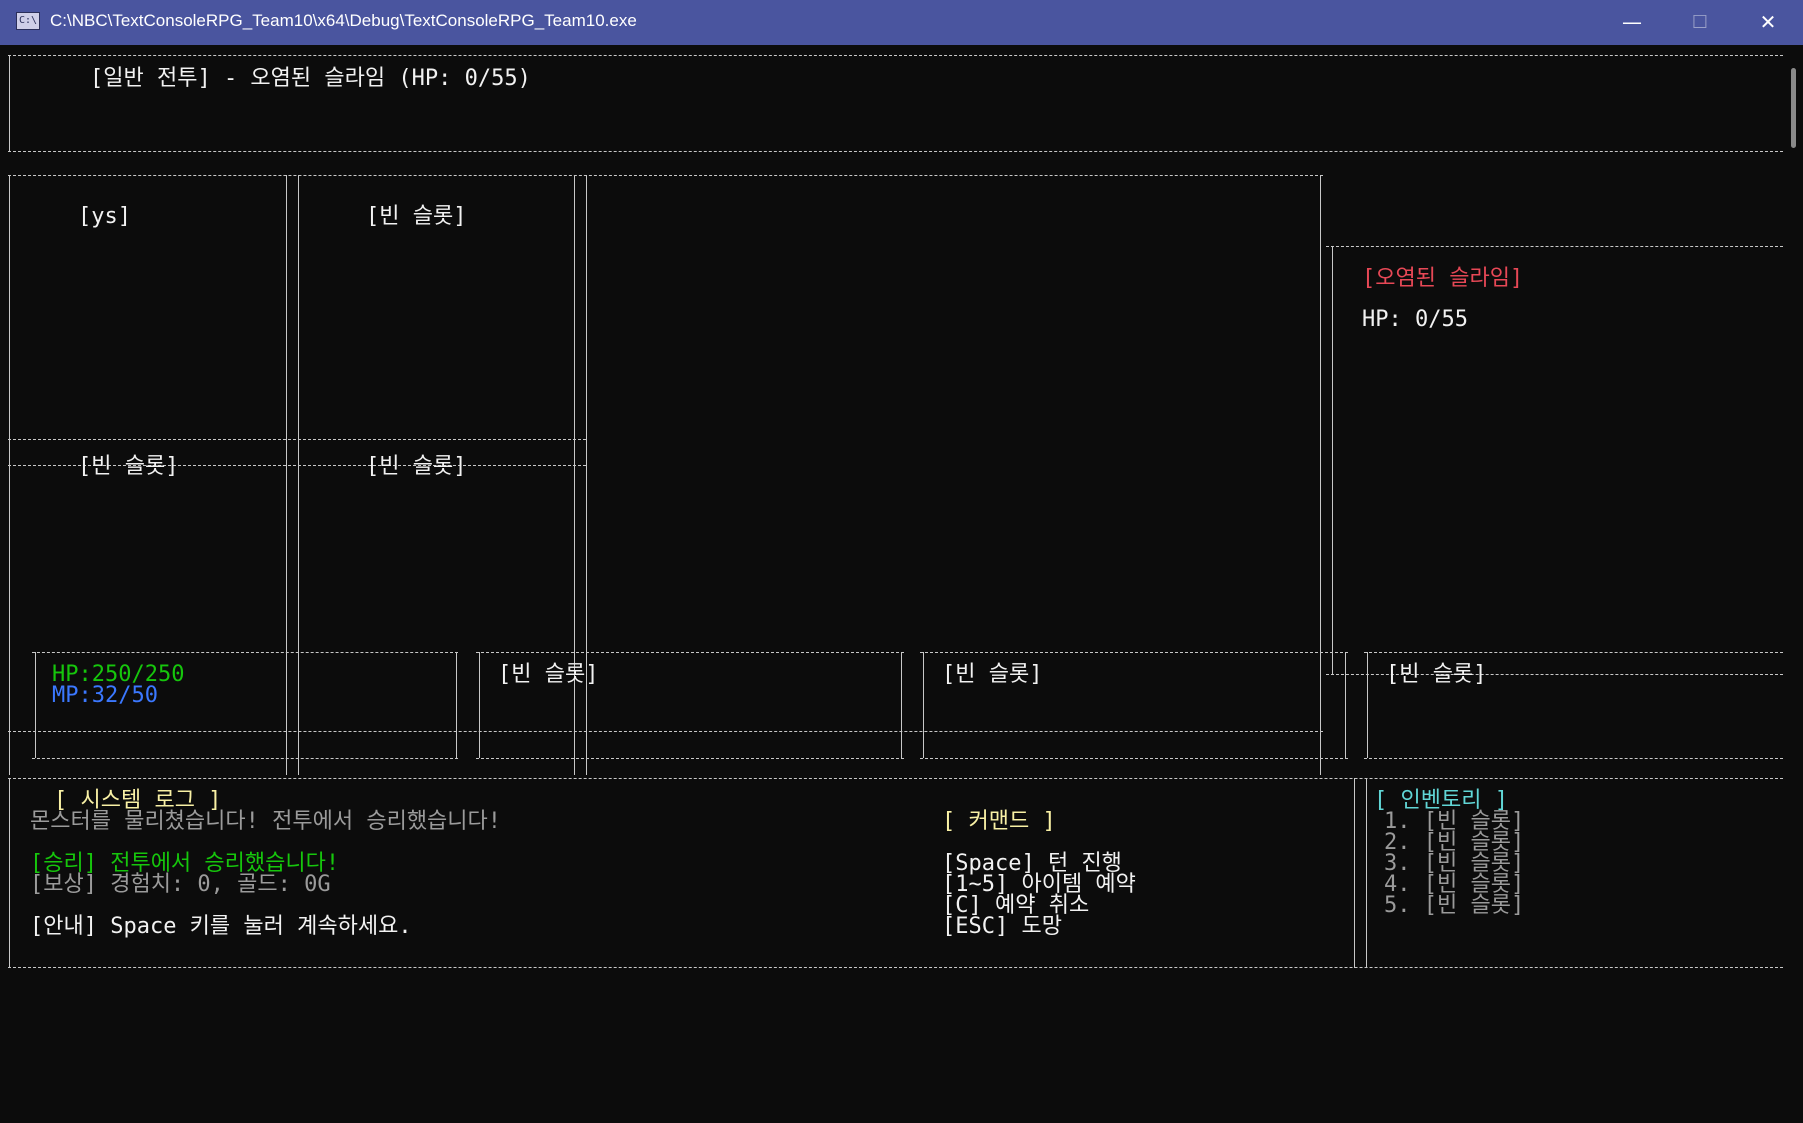 The height and width of the screenshot is (1123, 1803). I want to click on scrollbar-thumb, so click(1793, 108).